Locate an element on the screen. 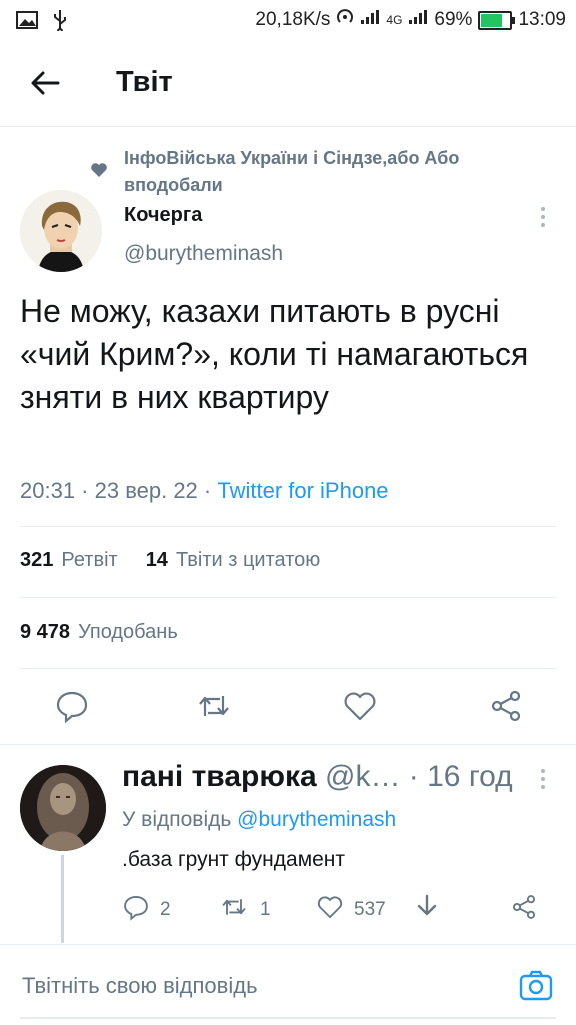 Image resolution: width=576 pixels, height=1025 pixels. battery-percent: 69% is located at coordinates (453, 19).